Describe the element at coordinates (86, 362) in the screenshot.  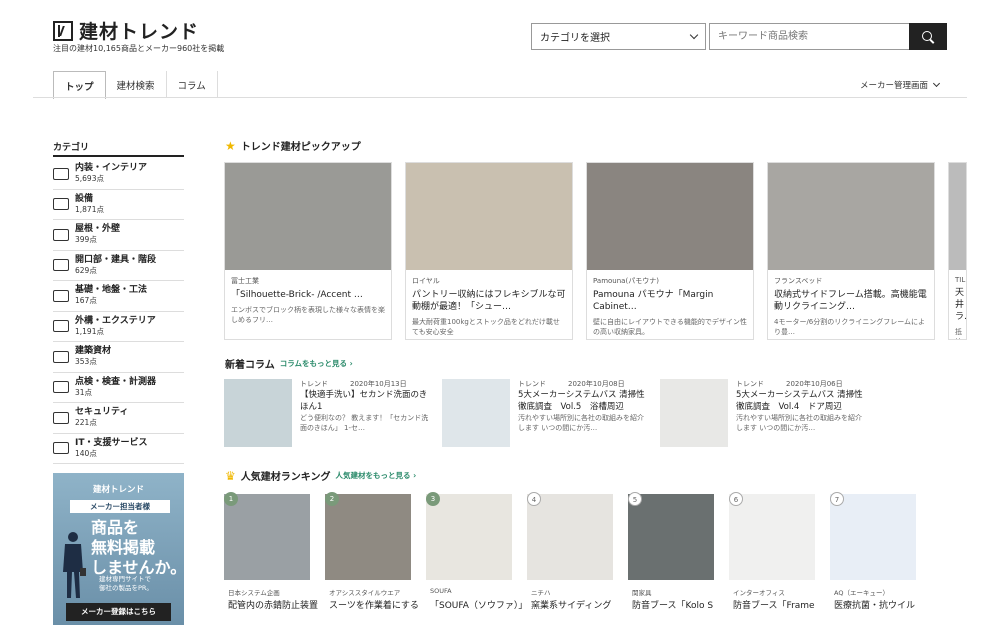
I see `category-count: 353点` at that location.